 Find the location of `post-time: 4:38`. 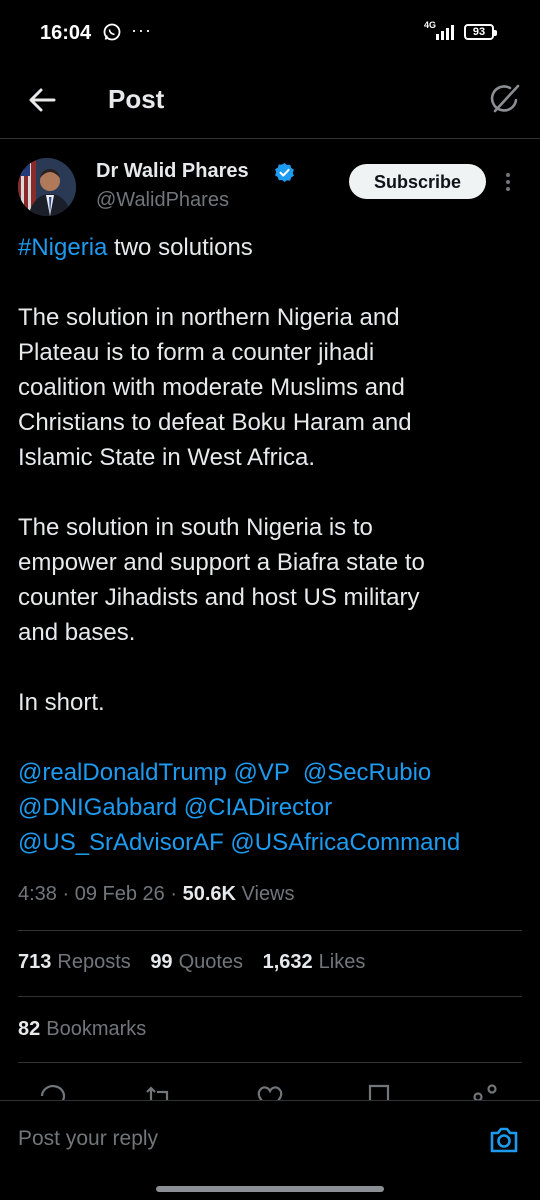

post-time: 4:38 is located at coordinates (37, 894).